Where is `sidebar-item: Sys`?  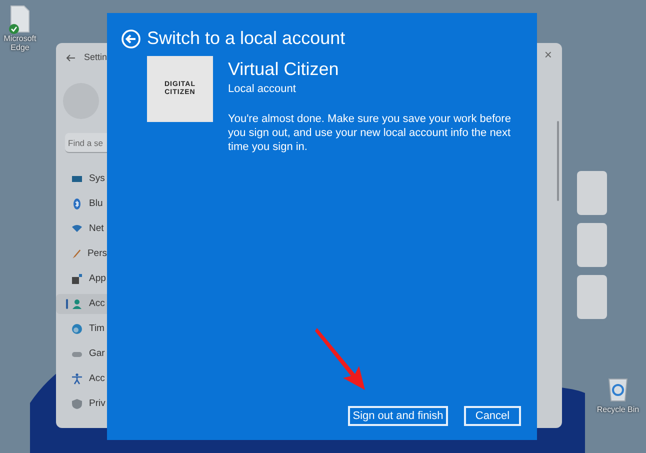
sidebar-item: Sys is located at coordinates (81, 179).